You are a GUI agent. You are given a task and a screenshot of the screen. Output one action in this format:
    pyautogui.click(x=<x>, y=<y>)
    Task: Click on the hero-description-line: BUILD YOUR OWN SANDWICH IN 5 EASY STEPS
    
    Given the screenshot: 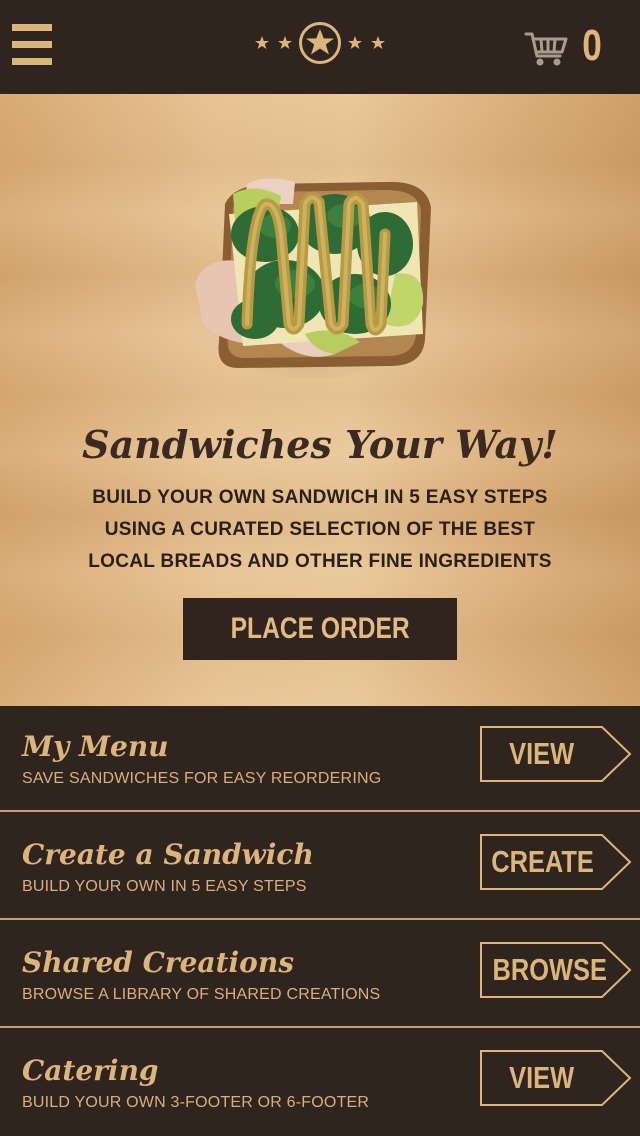 What is the action you would take?
    pyautogui.click(x=320, y=497)
    